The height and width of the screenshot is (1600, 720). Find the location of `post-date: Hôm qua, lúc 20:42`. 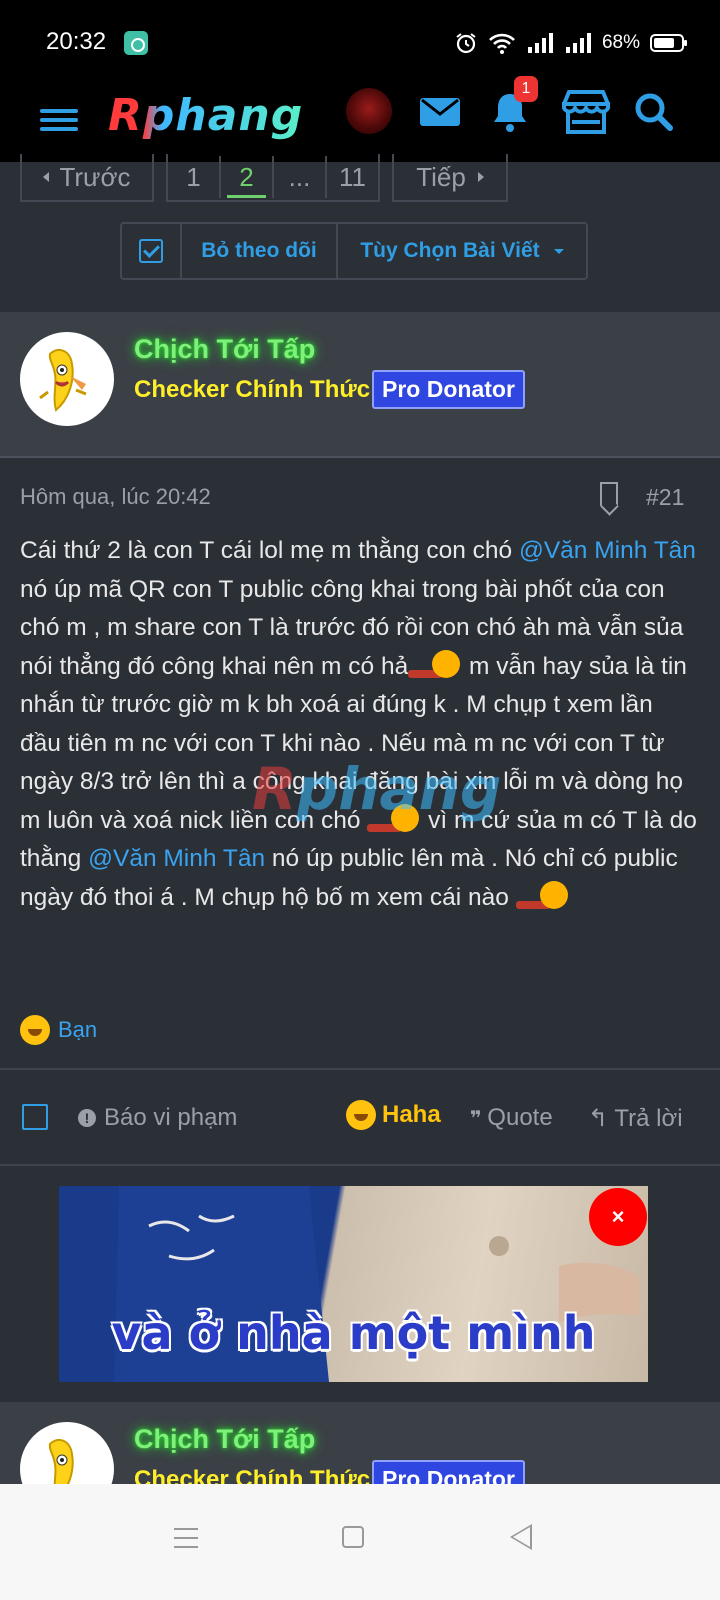

post-date: Hôm qua, lúc 20:42 is located at coordinates (115, 497).